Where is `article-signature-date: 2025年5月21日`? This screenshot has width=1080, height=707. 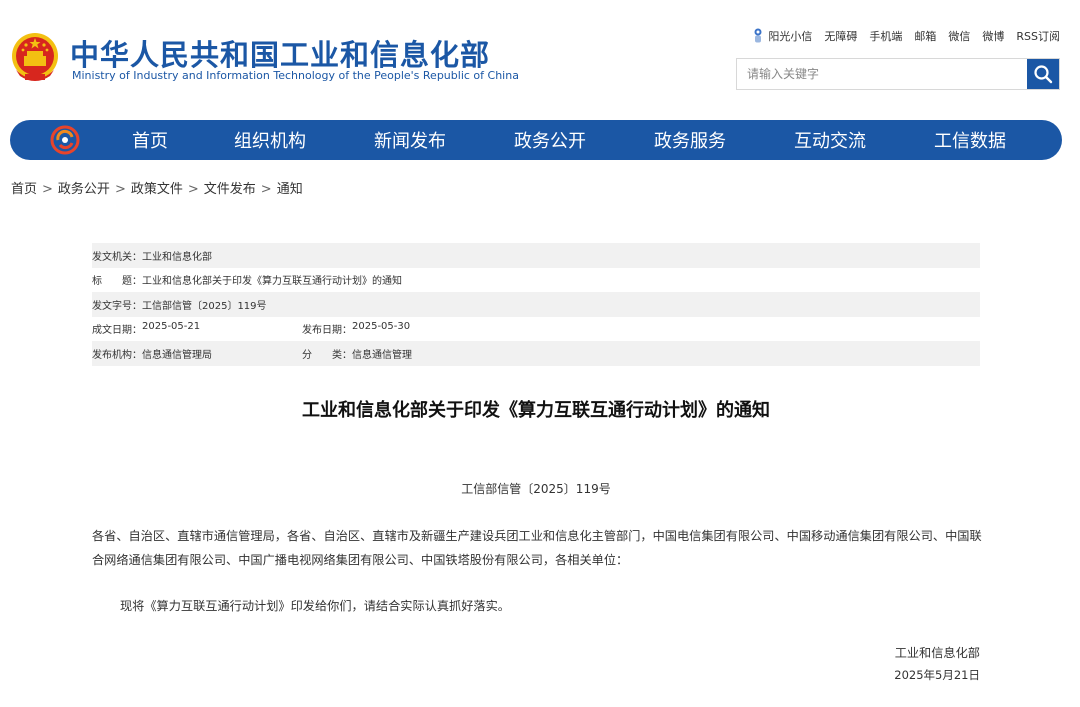
article-signature-date: 2025年5月21日 is located at coordinates (937, 675).